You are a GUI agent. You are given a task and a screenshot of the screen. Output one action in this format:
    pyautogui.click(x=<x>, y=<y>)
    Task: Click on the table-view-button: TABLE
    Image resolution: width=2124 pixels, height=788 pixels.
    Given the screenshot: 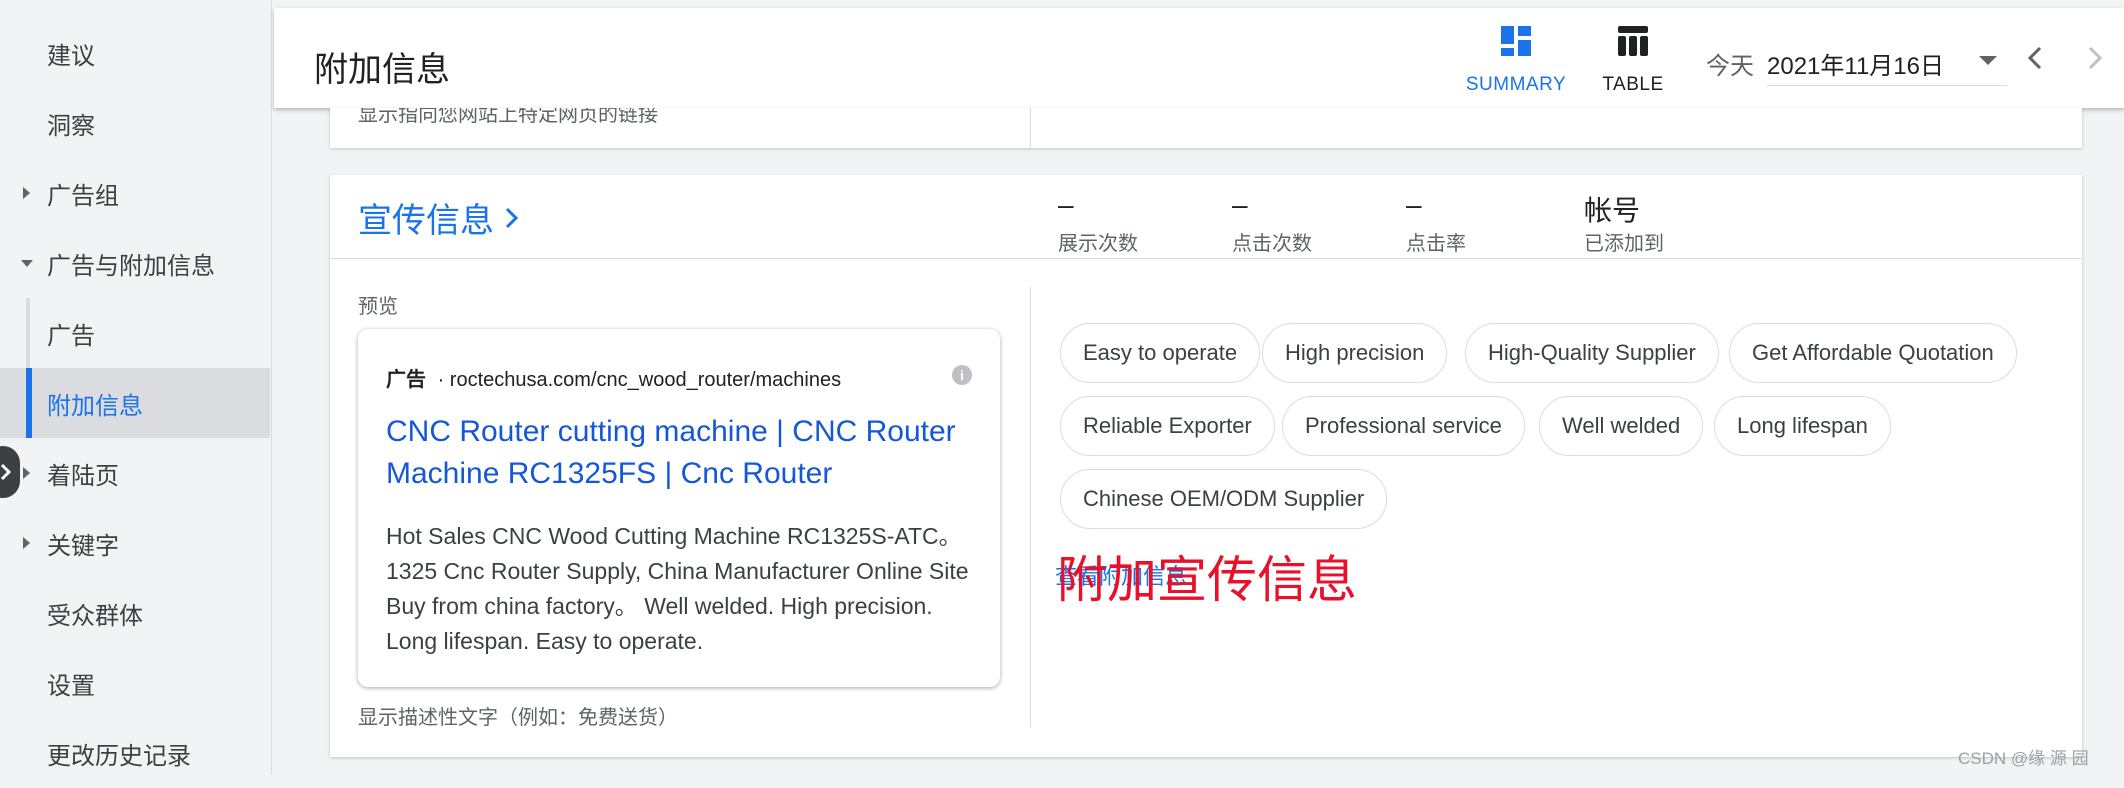 What is the action you would take?
    pyautogui.click(x=1633, y=60)
    